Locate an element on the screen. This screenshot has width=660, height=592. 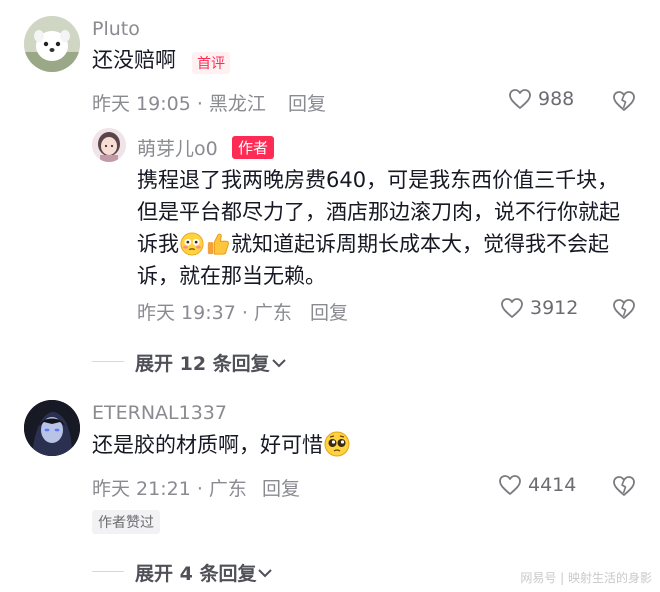
comment-username: Pluto is located at coordinates (116, 29).